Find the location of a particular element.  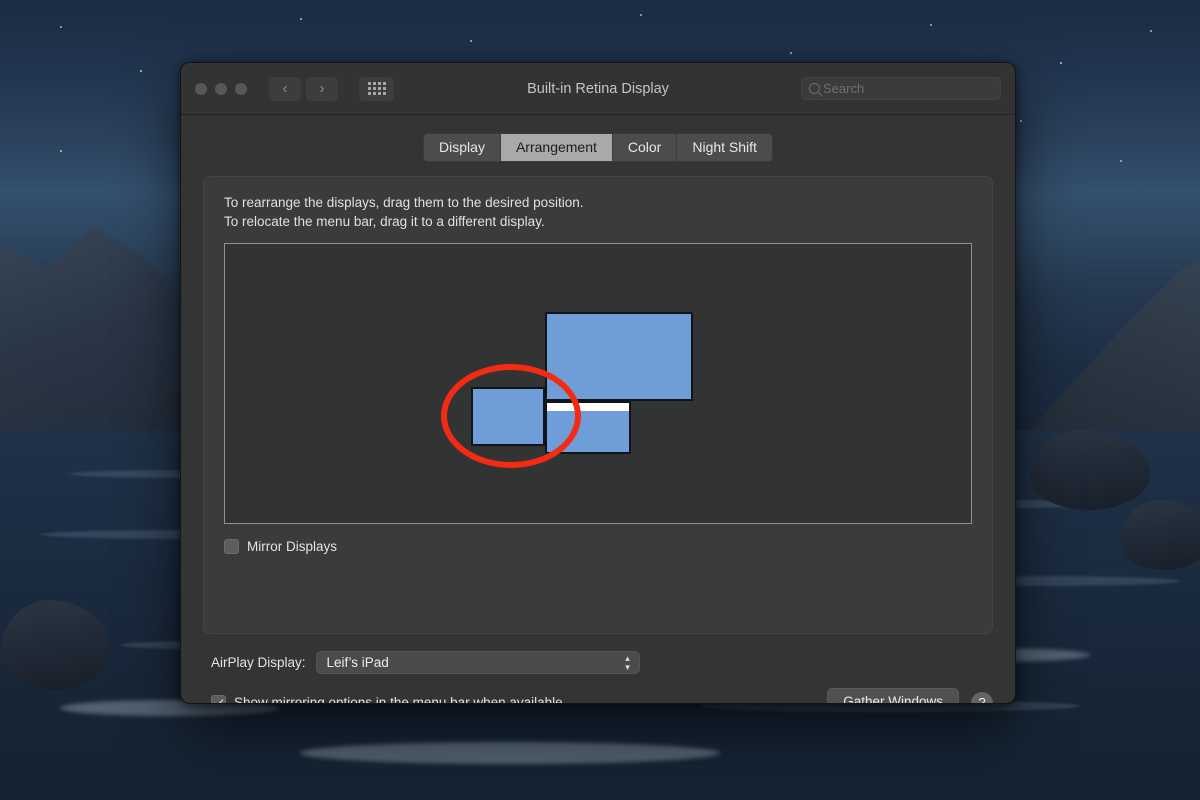

zoom-button is located at coordinates (241, 88).